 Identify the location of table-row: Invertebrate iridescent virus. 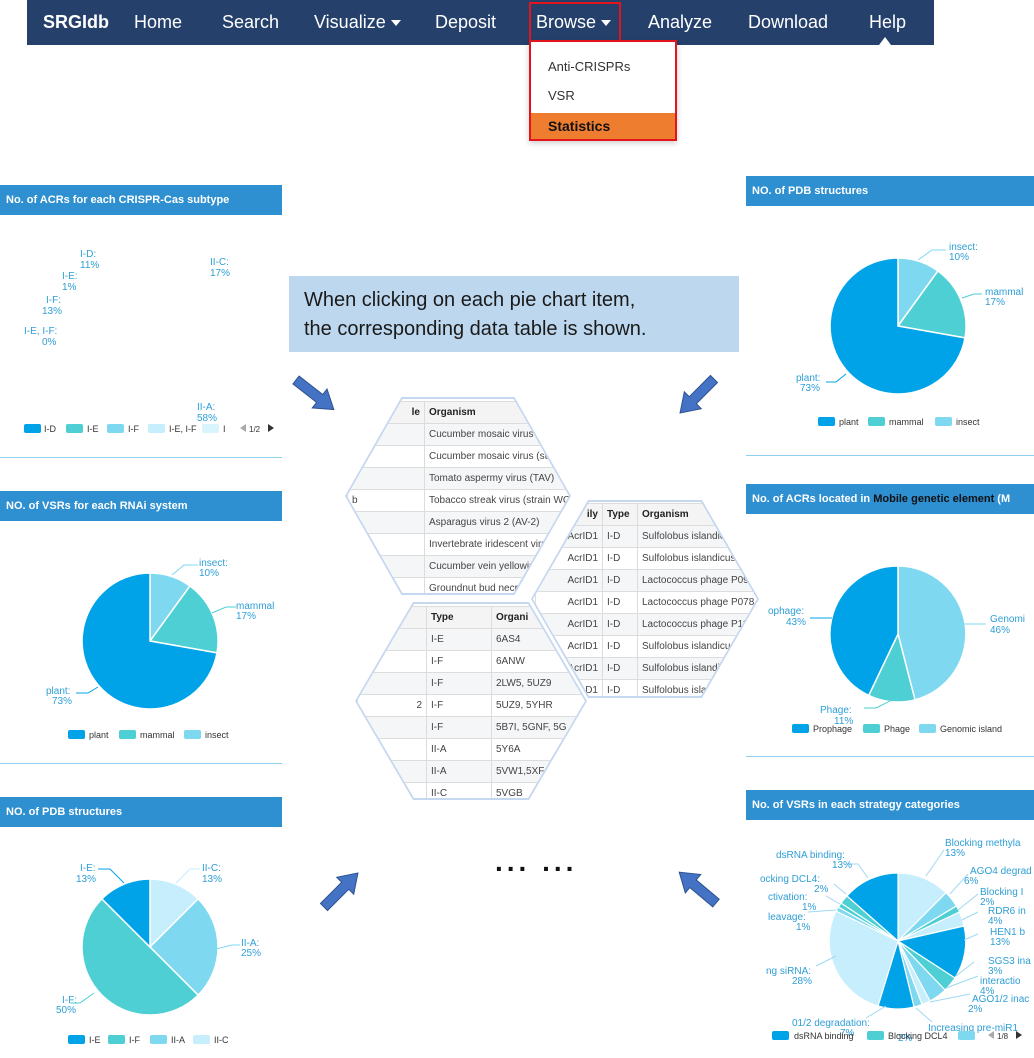
(458, 544).